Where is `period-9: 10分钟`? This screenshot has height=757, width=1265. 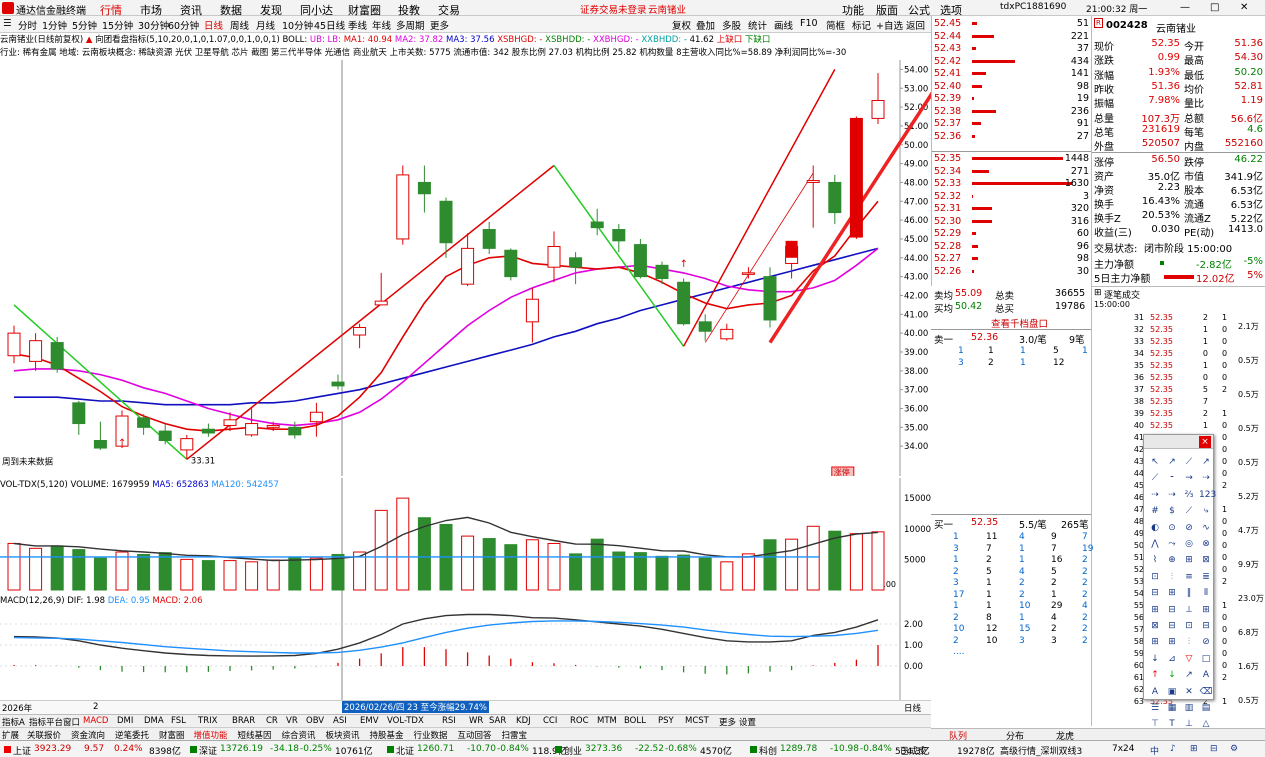 period-9: 10分钟 is located at coordinates (297, 25).